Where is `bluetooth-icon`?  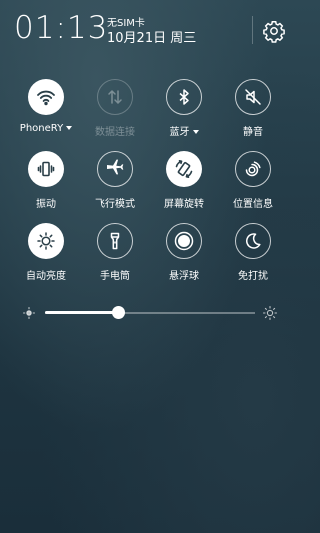
bluetooth-icon is located at coordinates (184, 97).